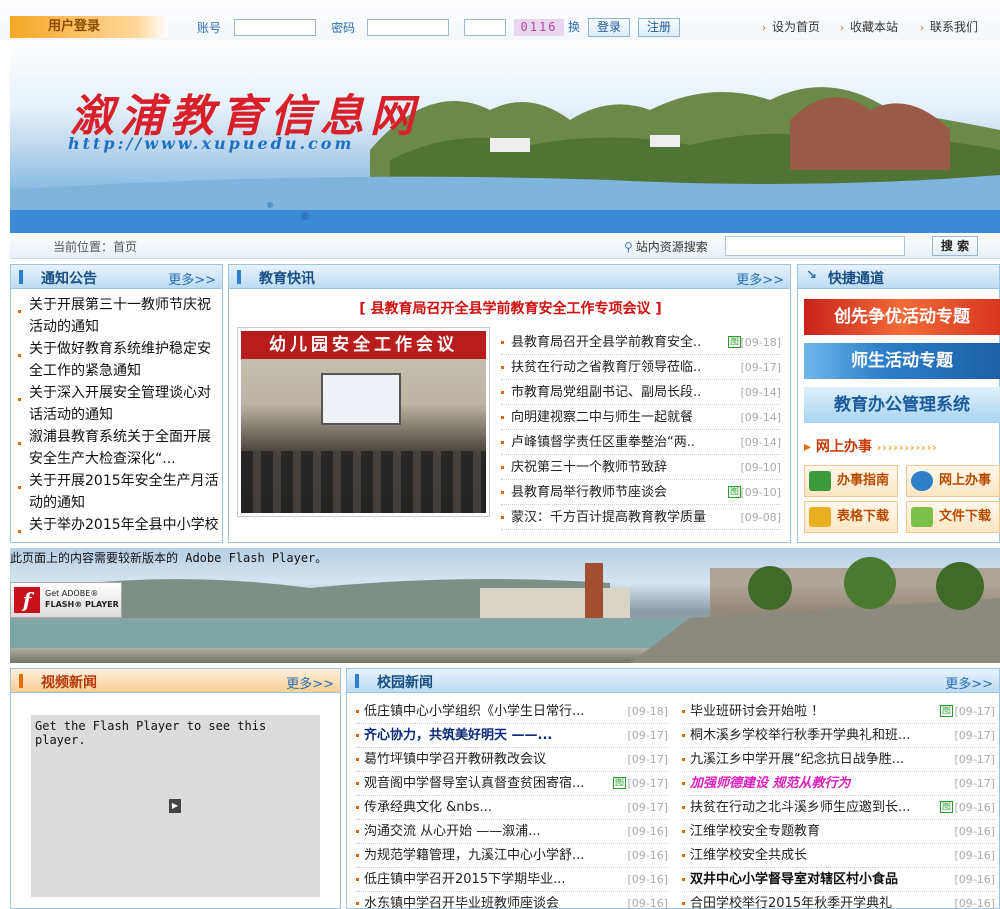 The image size is (1000, 909). What do you see at coordinates (512, 784) in the screenshot?
I see `news-item: 观音阁中学督导室认真督查贫困寄宿... 图 [09-17]` at bounding box center [512, 784].